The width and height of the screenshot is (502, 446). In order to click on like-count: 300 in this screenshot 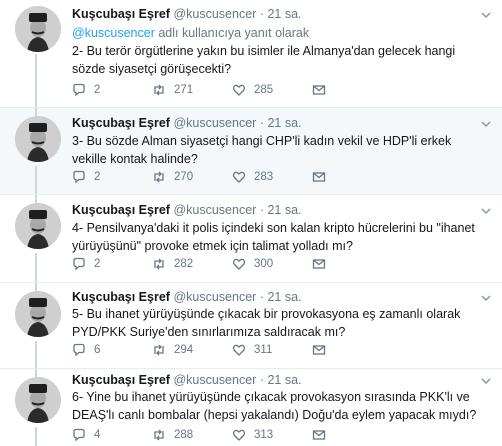, I will do `click(264, 264)`.